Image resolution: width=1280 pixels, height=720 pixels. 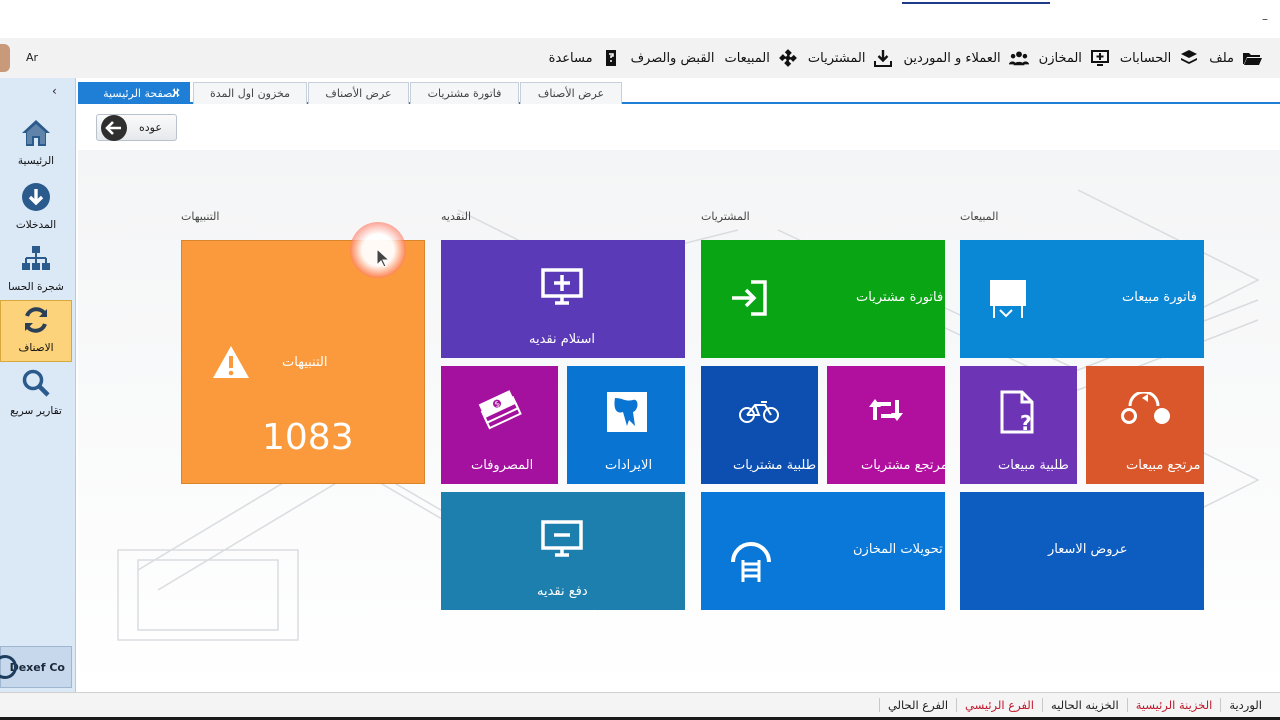 I want to click on menu-purchases: المشتريات, so click(x=851, y=58).